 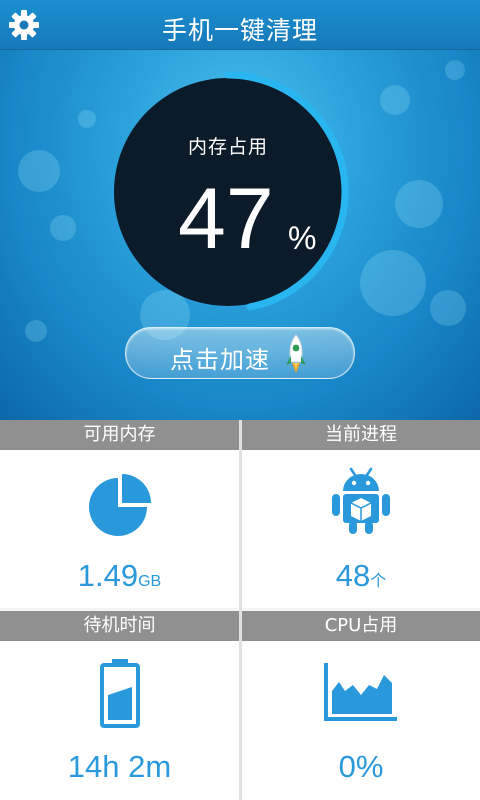 What do you see at coordinates (119, 693) in the screenshot?
I see `battery-icon` at bounding box center [119, 693].